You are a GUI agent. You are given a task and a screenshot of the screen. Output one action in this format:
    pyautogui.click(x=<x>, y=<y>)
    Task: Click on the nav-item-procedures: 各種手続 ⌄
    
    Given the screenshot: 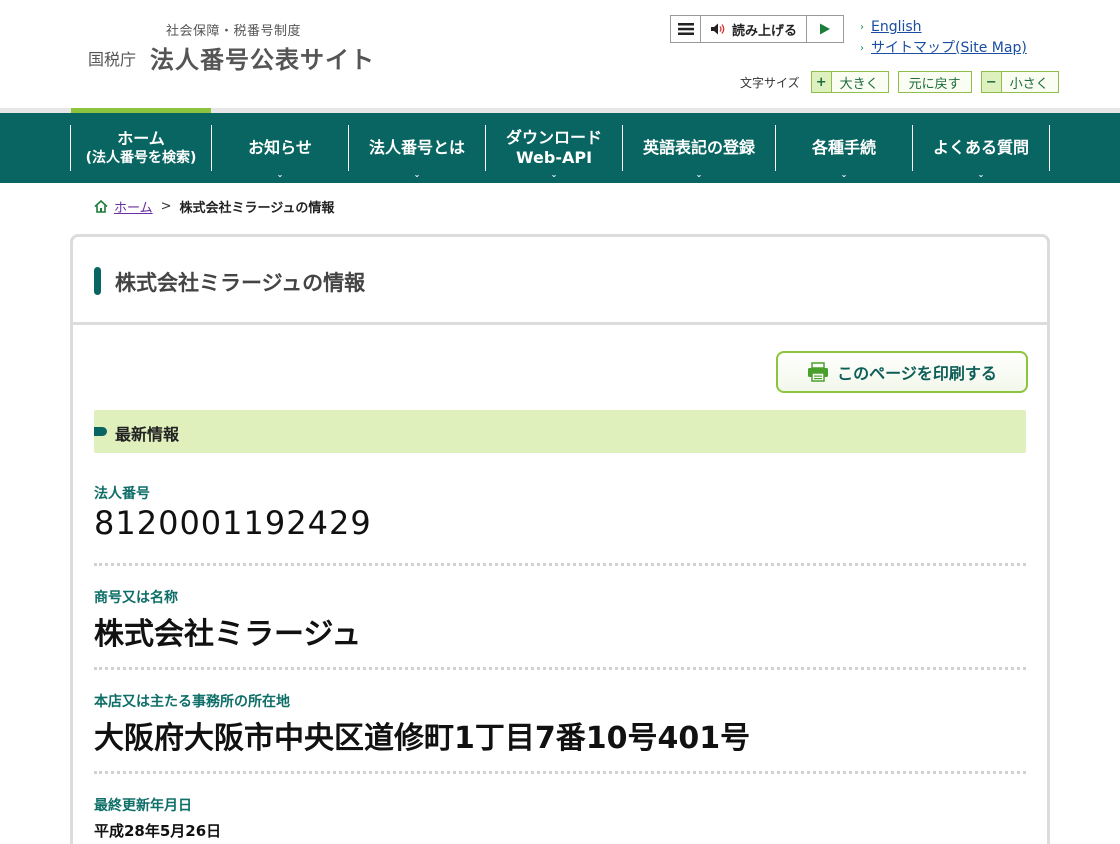 What is the action you would take?
    pyautogui.click(x=843, y=152)
    